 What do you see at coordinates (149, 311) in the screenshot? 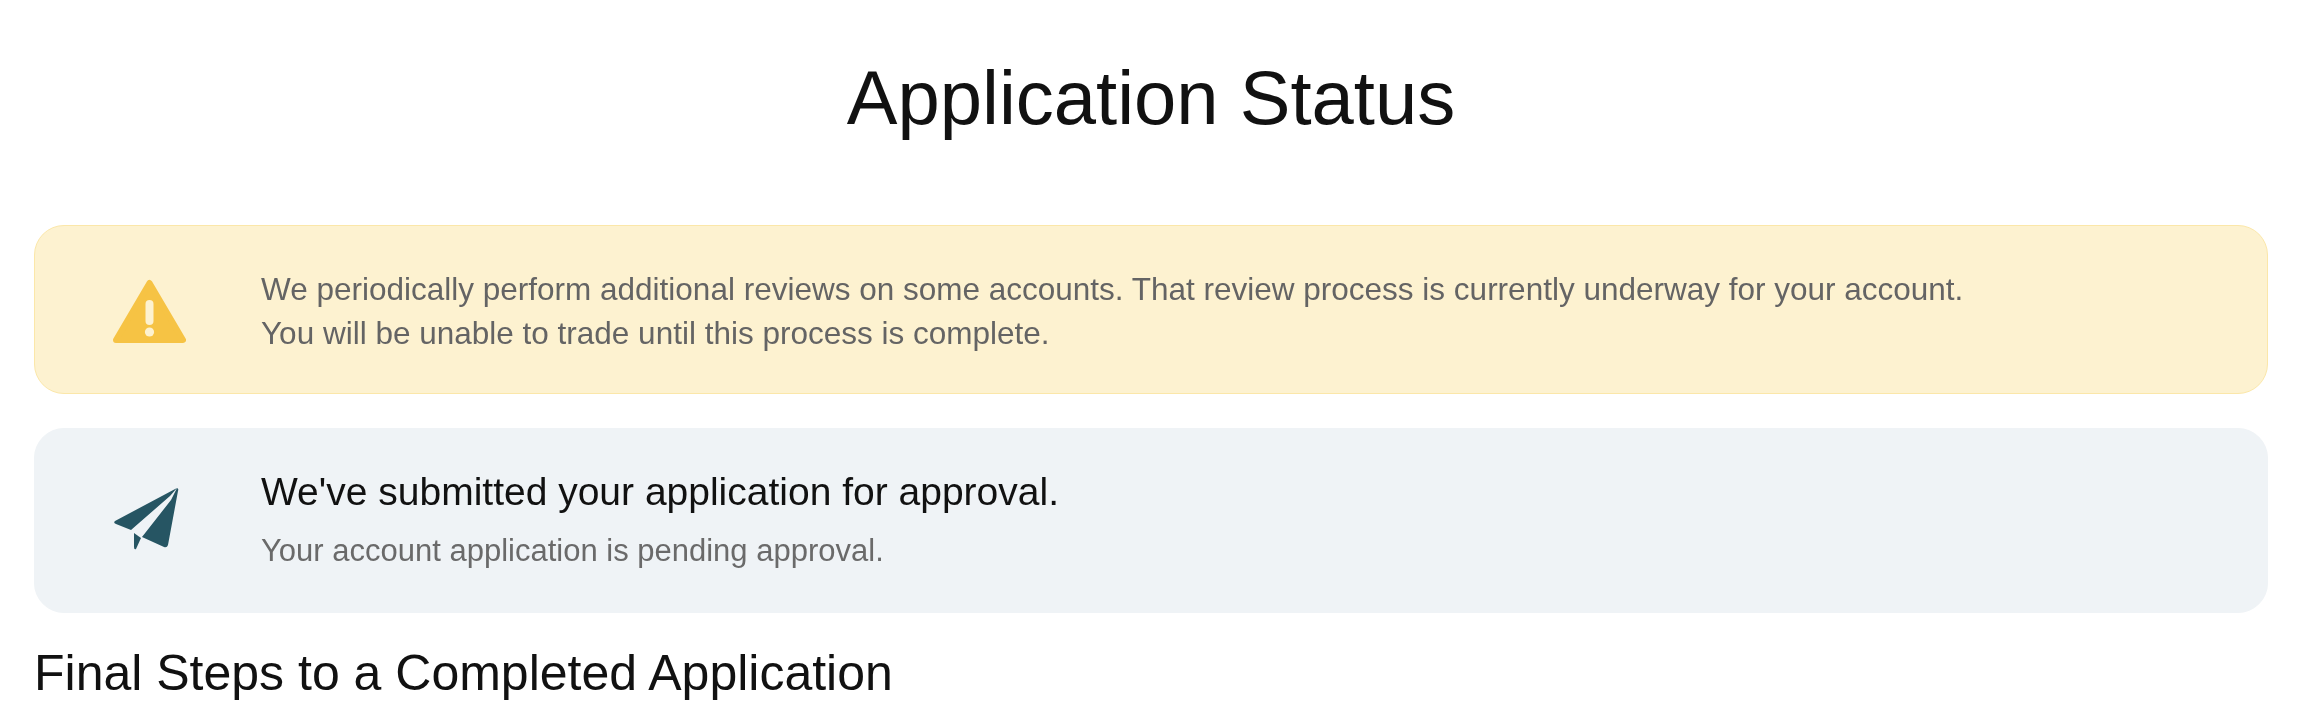
I see `warning-icon` at bounding box center [149, 311].